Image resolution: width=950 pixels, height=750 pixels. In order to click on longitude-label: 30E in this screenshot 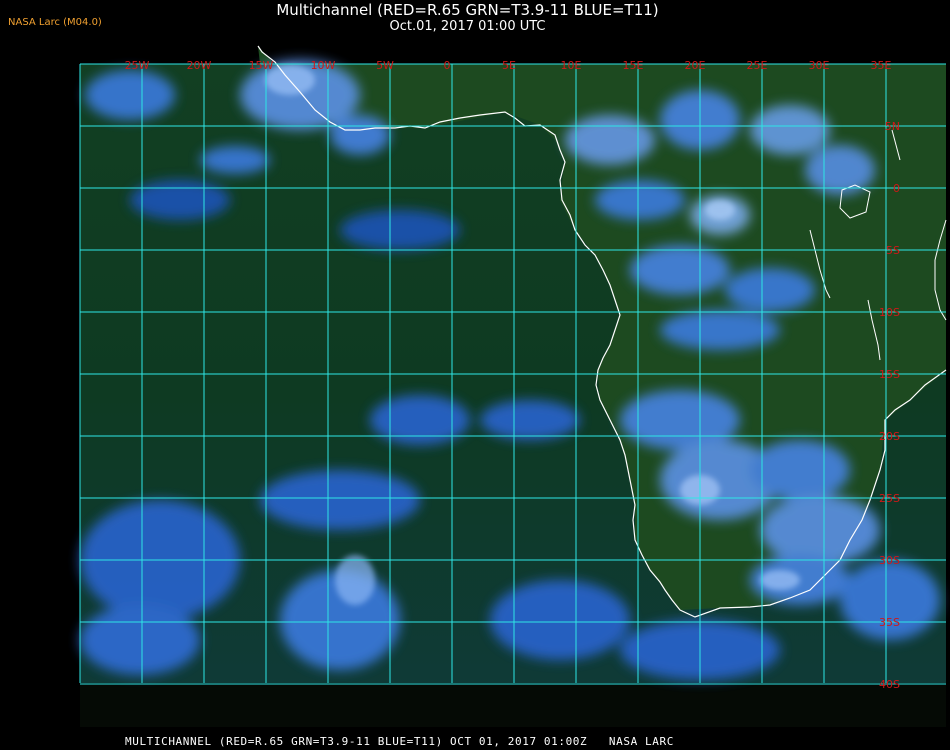, I will do `click(819, 65)`.